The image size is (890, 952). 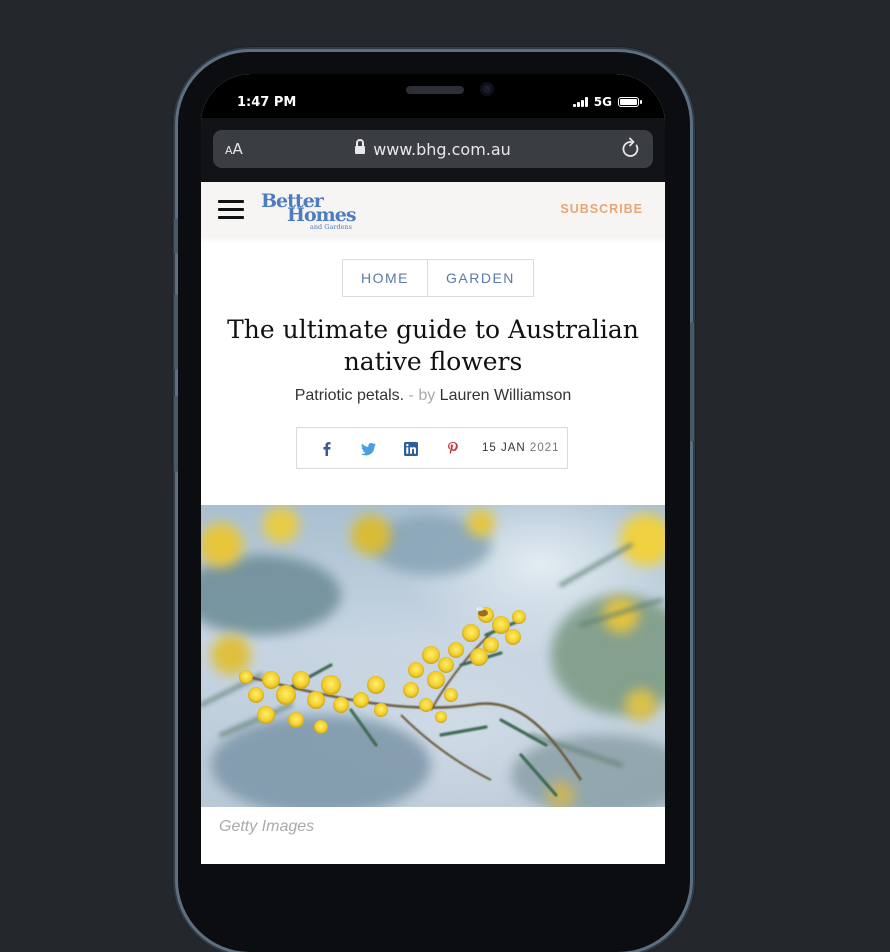 What do you see at coordinates (453, 449) in the screenshot?
I see `pinterest-icon` at bounding box center [453, 449].